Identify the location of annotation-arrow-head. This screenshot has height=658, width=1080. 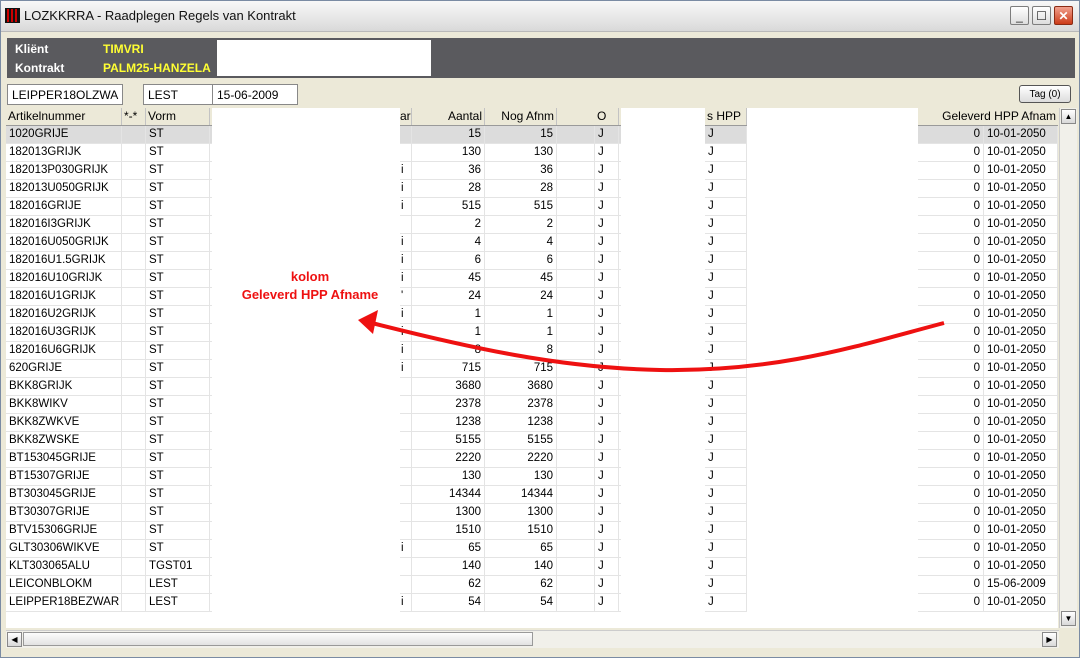
(368, 322).